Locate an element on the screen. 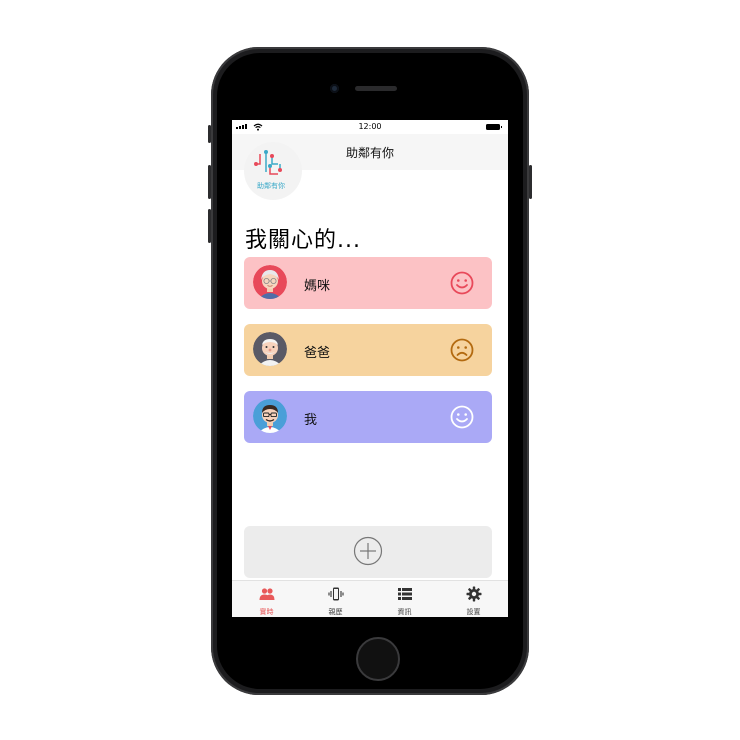  logo-network-icon is located at coordinates (268, 162).